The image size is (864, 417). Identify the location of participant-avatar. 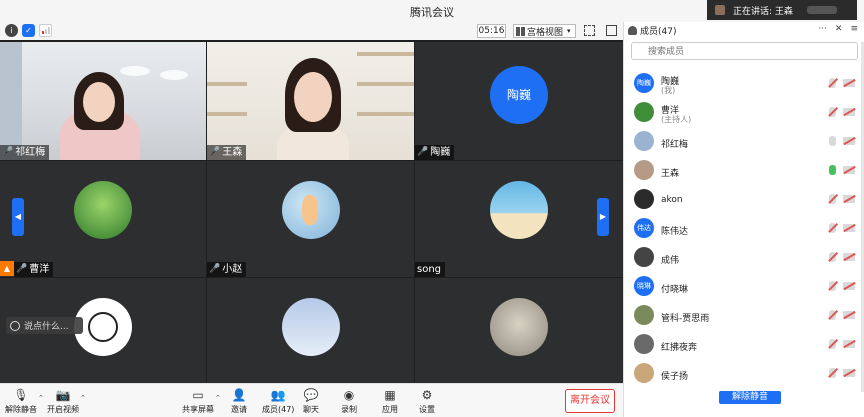
(519, 210).